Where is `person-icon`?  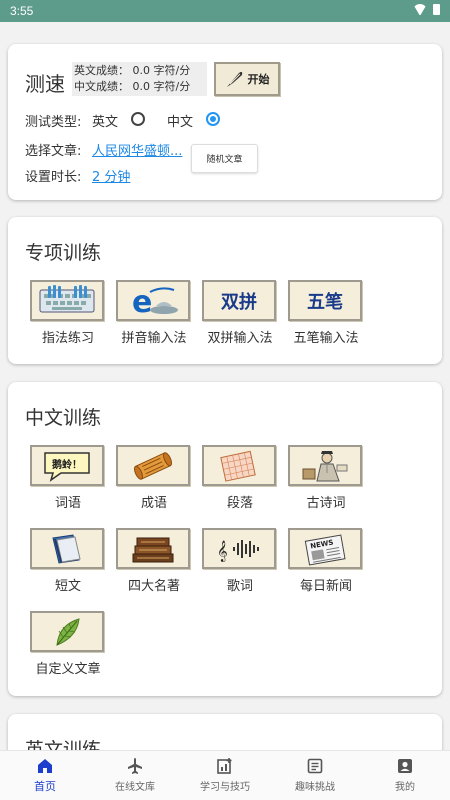
person-icon is located at coordinates (405, 766).